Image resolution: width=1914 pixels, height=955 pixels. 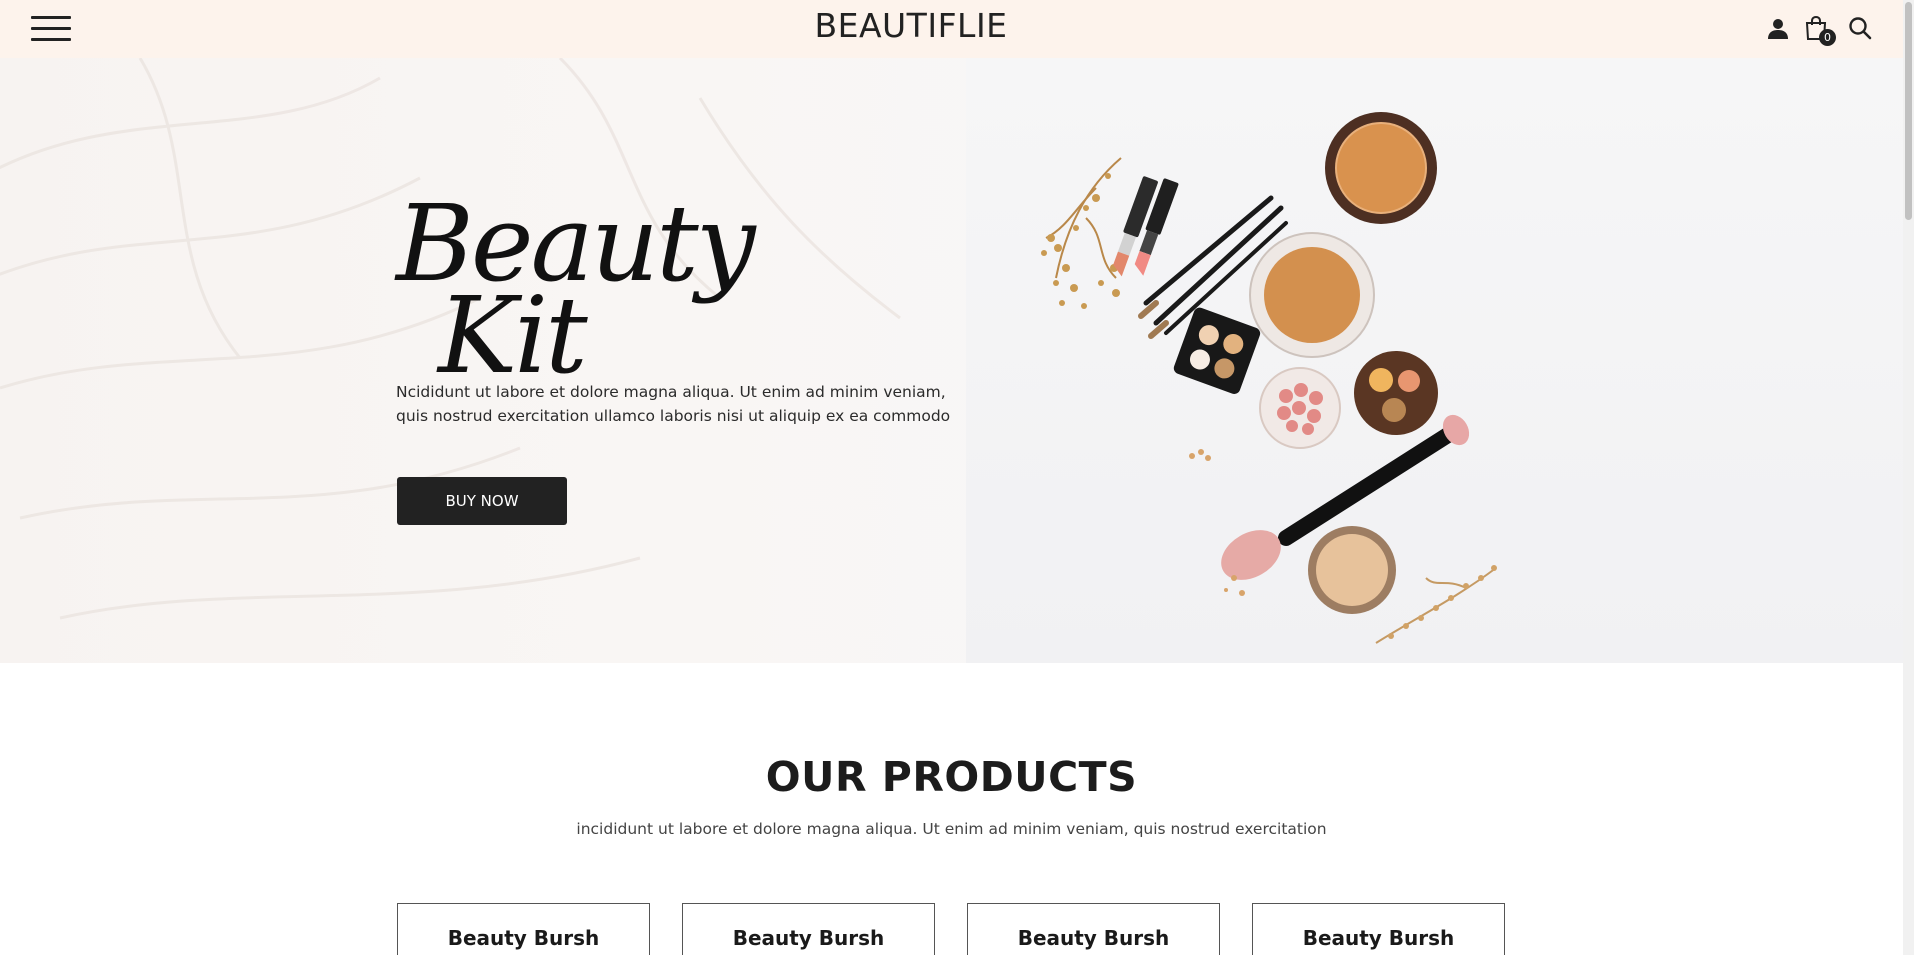 What do you see at coordinates (951, 777) in the screenshot?
I see `products-heading: OUR PRODUCTS` at bounding box center [951, 777].